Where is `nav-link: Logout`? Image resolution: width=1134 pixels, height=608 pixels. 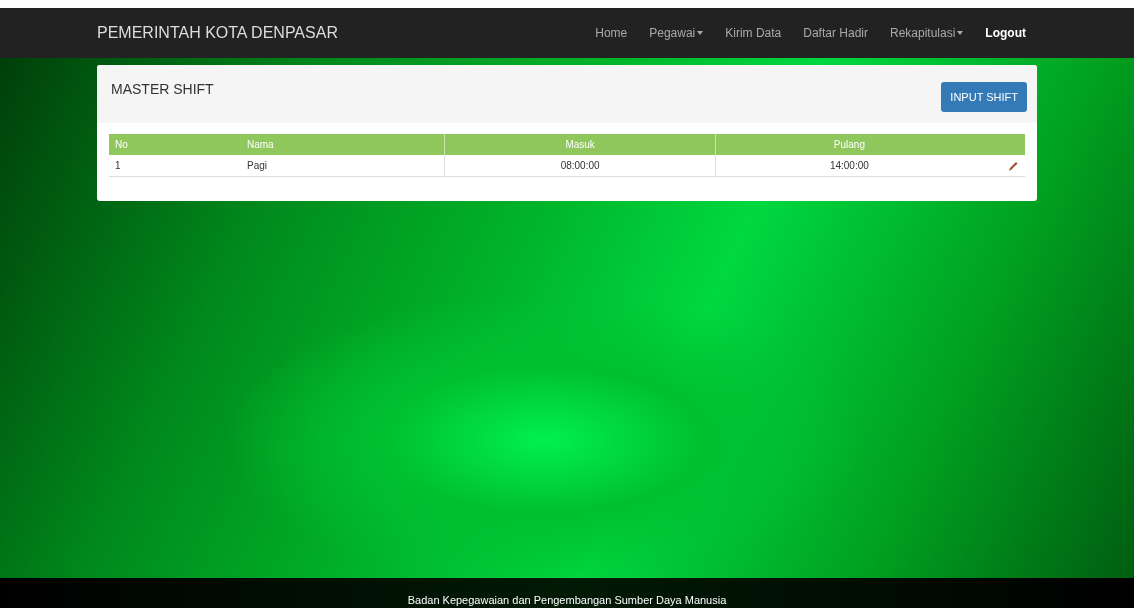
nav-link: Logout is located at coordinates (1005, 33).